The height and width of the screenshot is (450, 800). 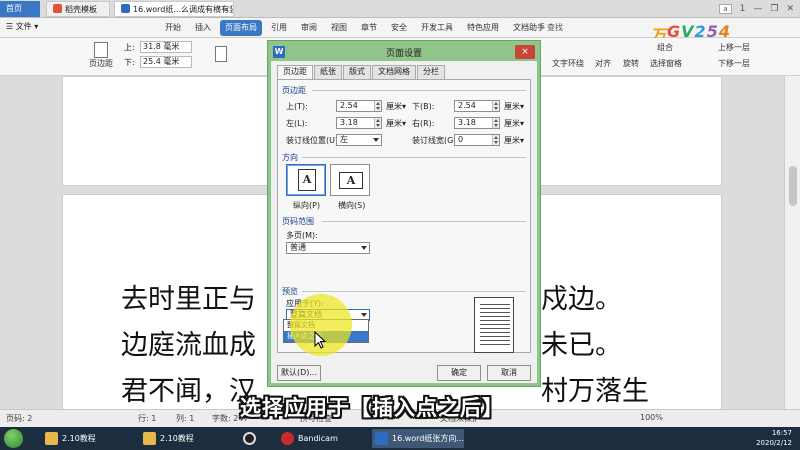 What do you see at coordinates (351, 205) in the screenshot?
I see `landscape-label: 横向(S)` at bounding box center [351, 205].